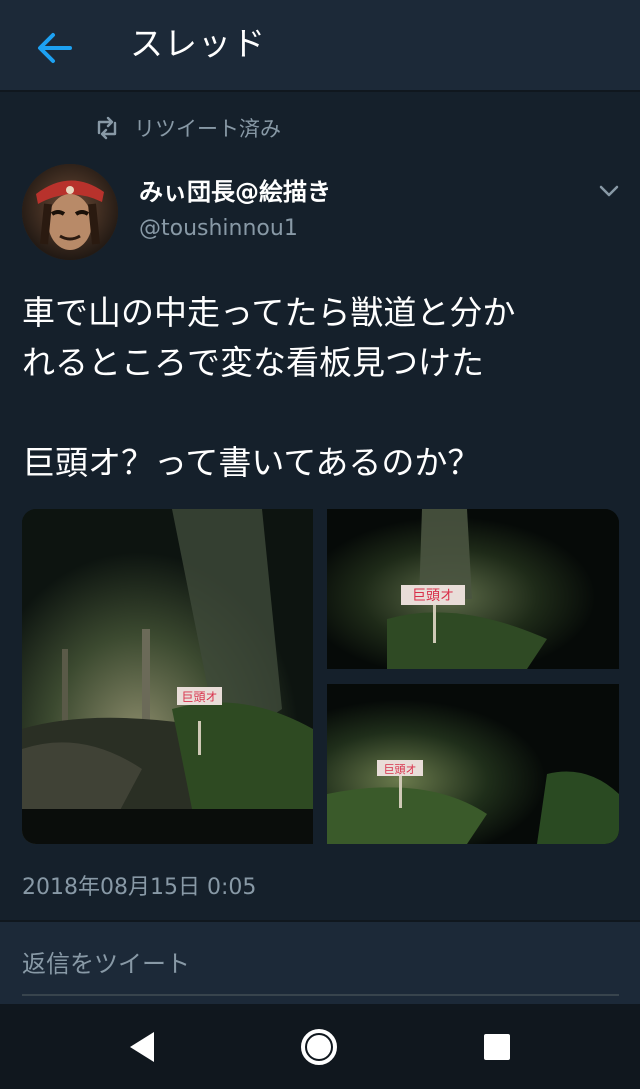 The image size is (640, 1089). What do you see at coordinates (70, 212) in the screenshot?
I see `avatar` at bounding box center [70, 212].